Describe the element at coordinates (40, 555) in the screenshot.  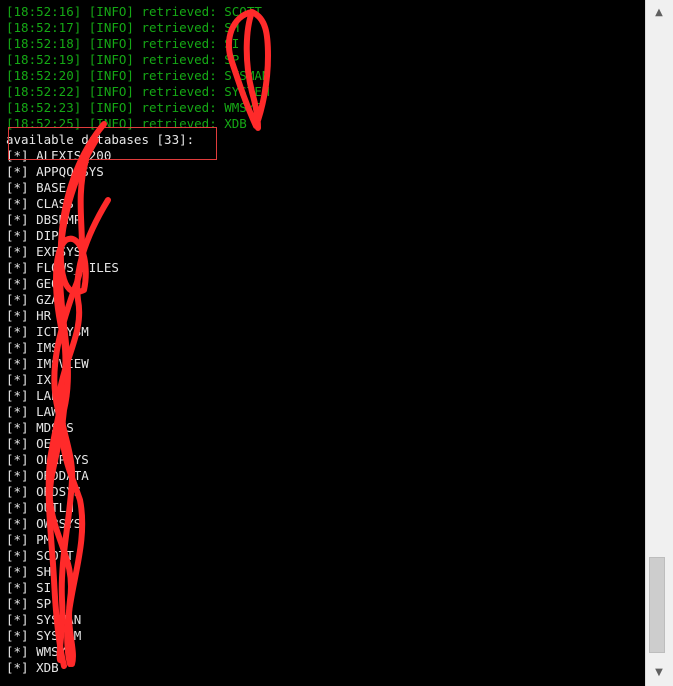
I see `database-entry: [*] SCOTT` at that location.